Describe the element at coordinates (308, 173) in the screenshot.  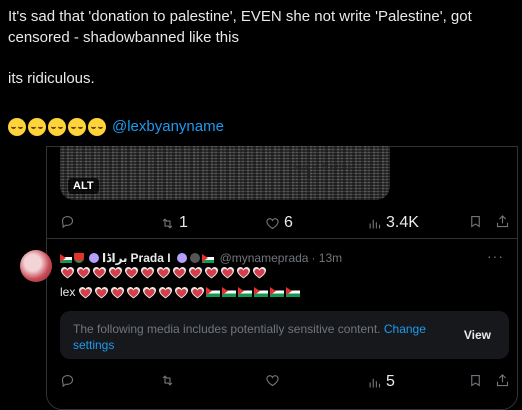
I see `media-mark` at that location.